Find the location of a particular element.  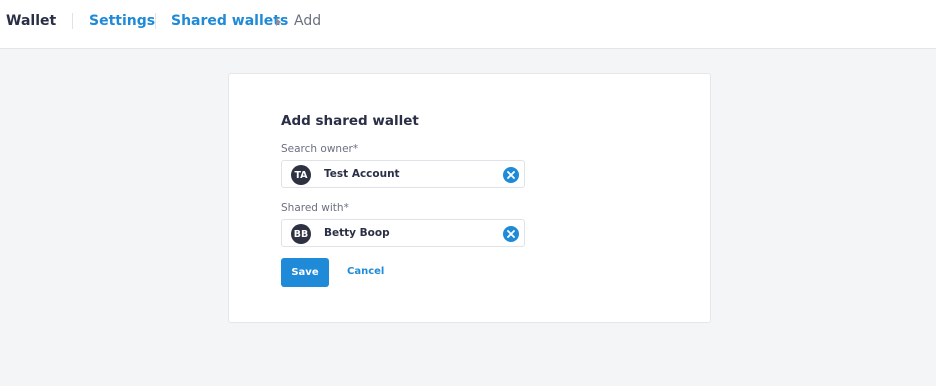

top-navigation-bar: Wallet Settings Shared wallets Add is located at coordinates (468, 24).